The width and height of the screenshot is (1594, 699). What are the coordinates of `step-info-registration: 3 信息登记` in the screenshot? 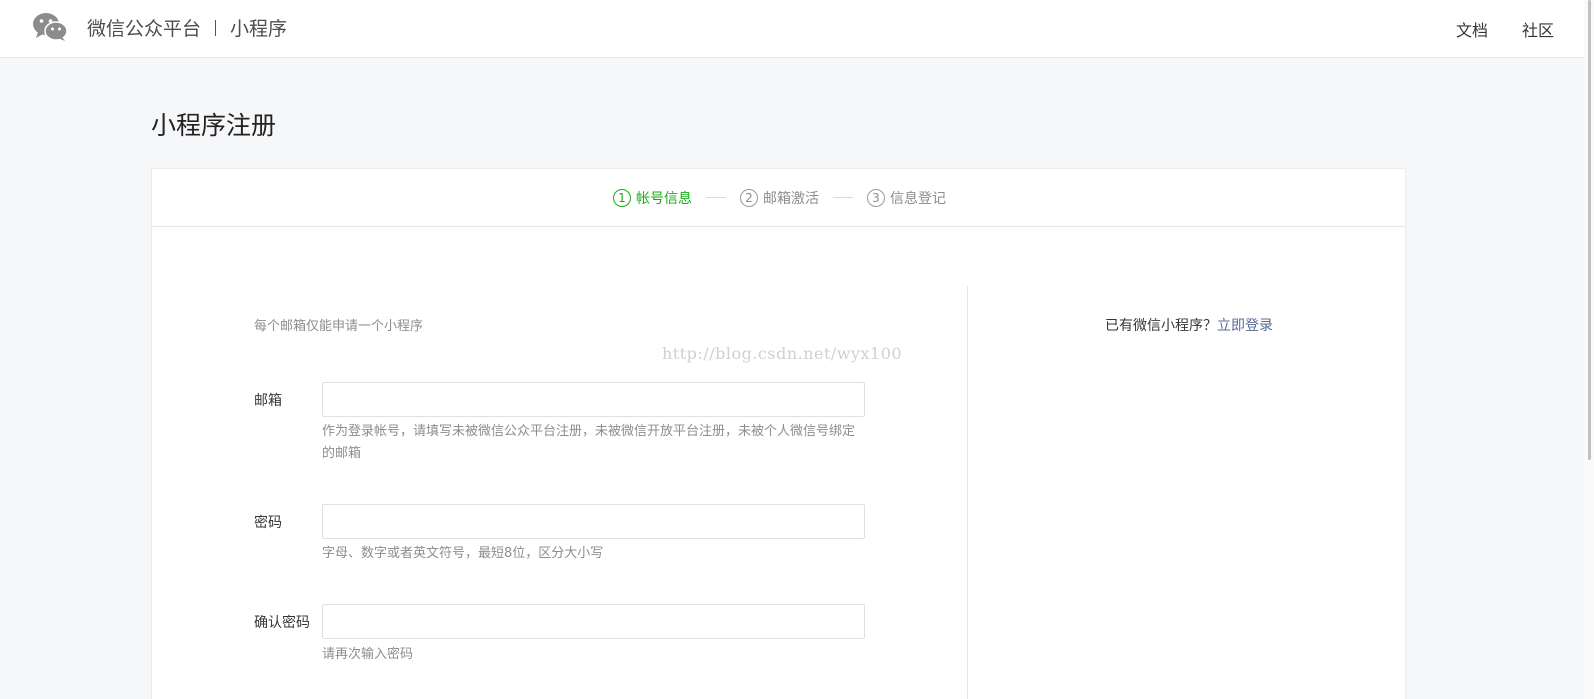 It's located at (906, 198).